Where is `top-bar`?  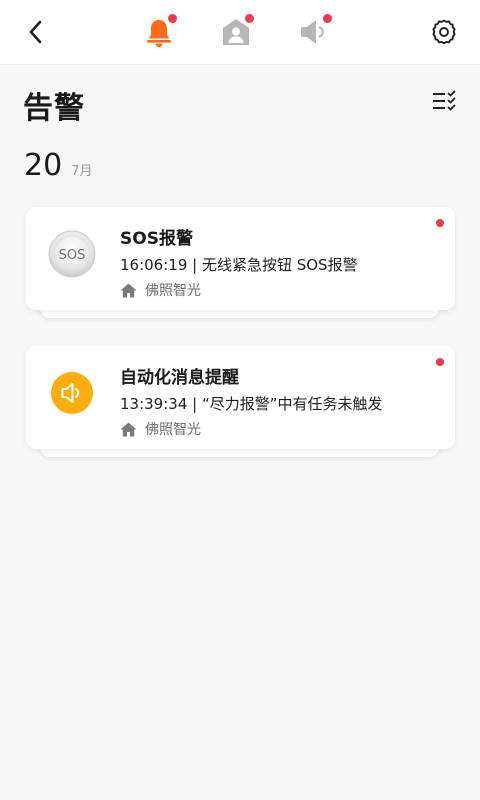 top-bar is located at coordinates (240, 32).